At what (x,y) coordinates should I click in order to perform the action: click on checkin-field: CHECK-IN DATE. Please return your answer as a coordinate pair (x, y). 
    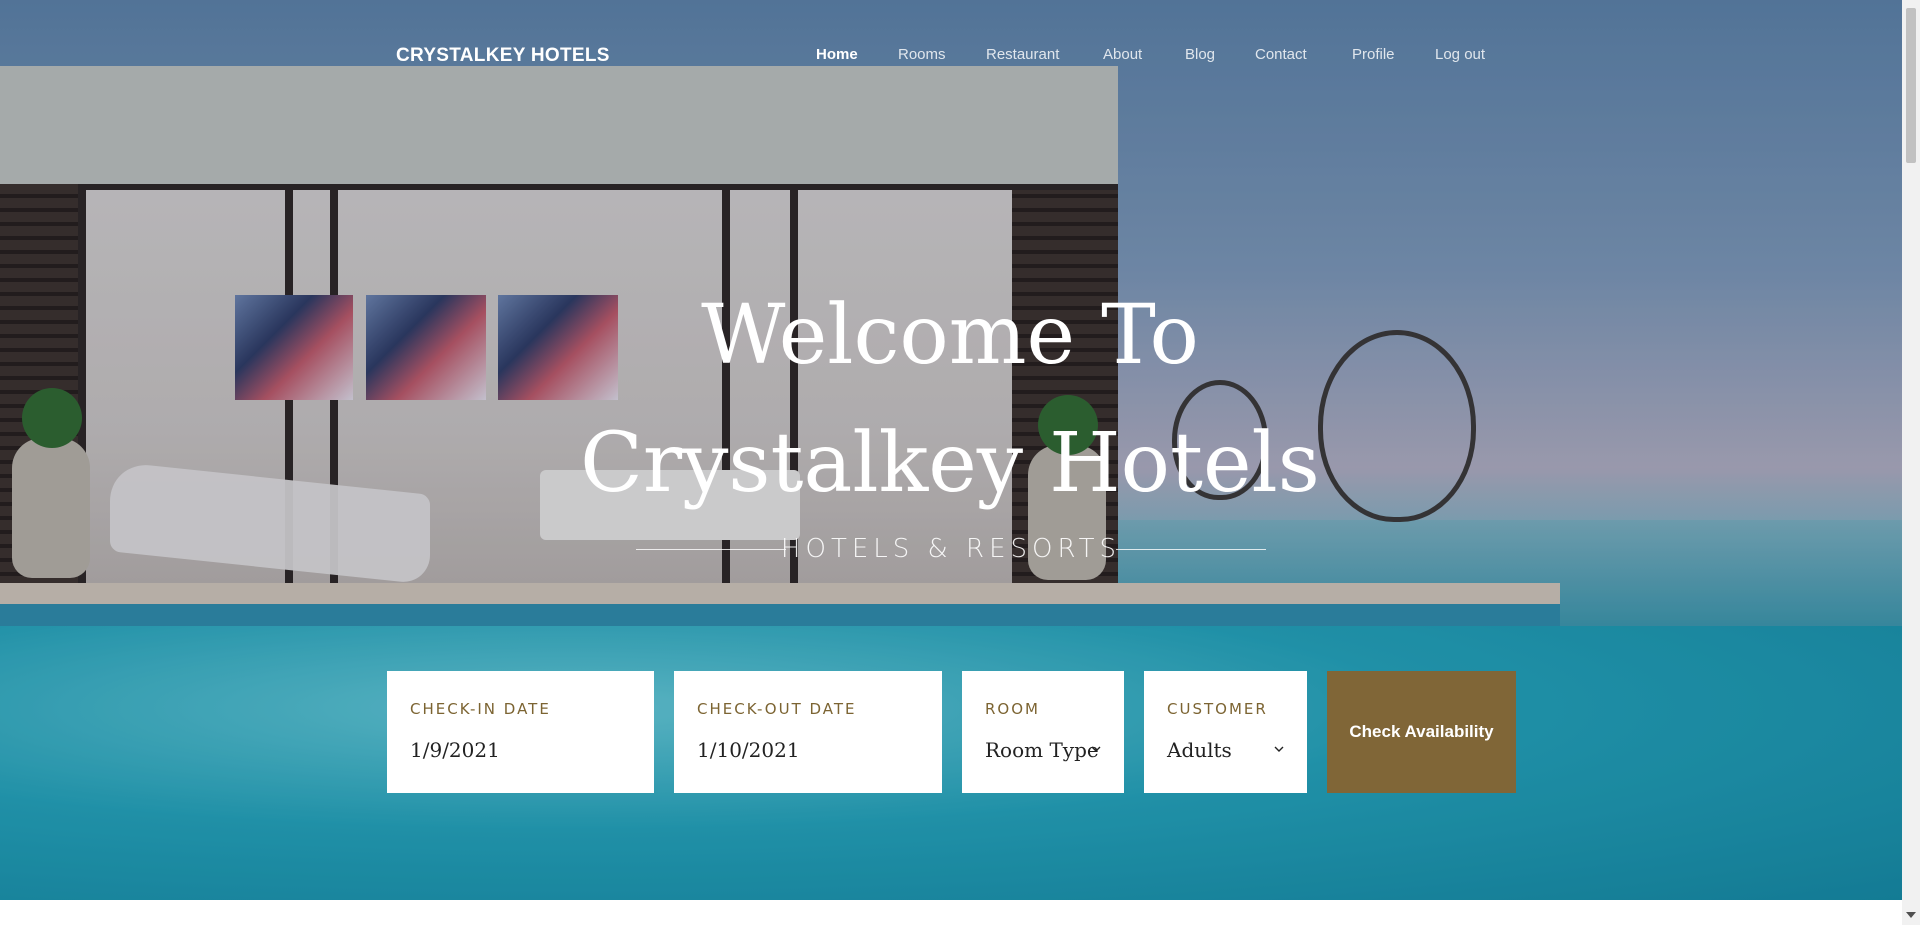
    Looking at the image, I should click on (520, 732).